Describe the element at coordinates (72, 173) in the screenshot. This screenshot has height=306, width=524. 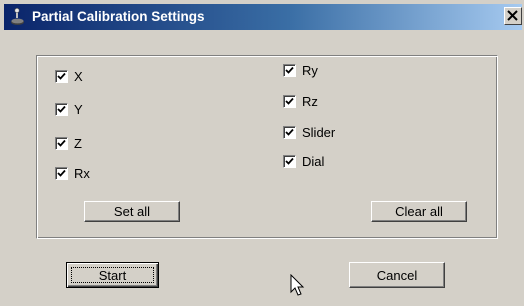
I see `checkbox-rx: Rx` at that location.